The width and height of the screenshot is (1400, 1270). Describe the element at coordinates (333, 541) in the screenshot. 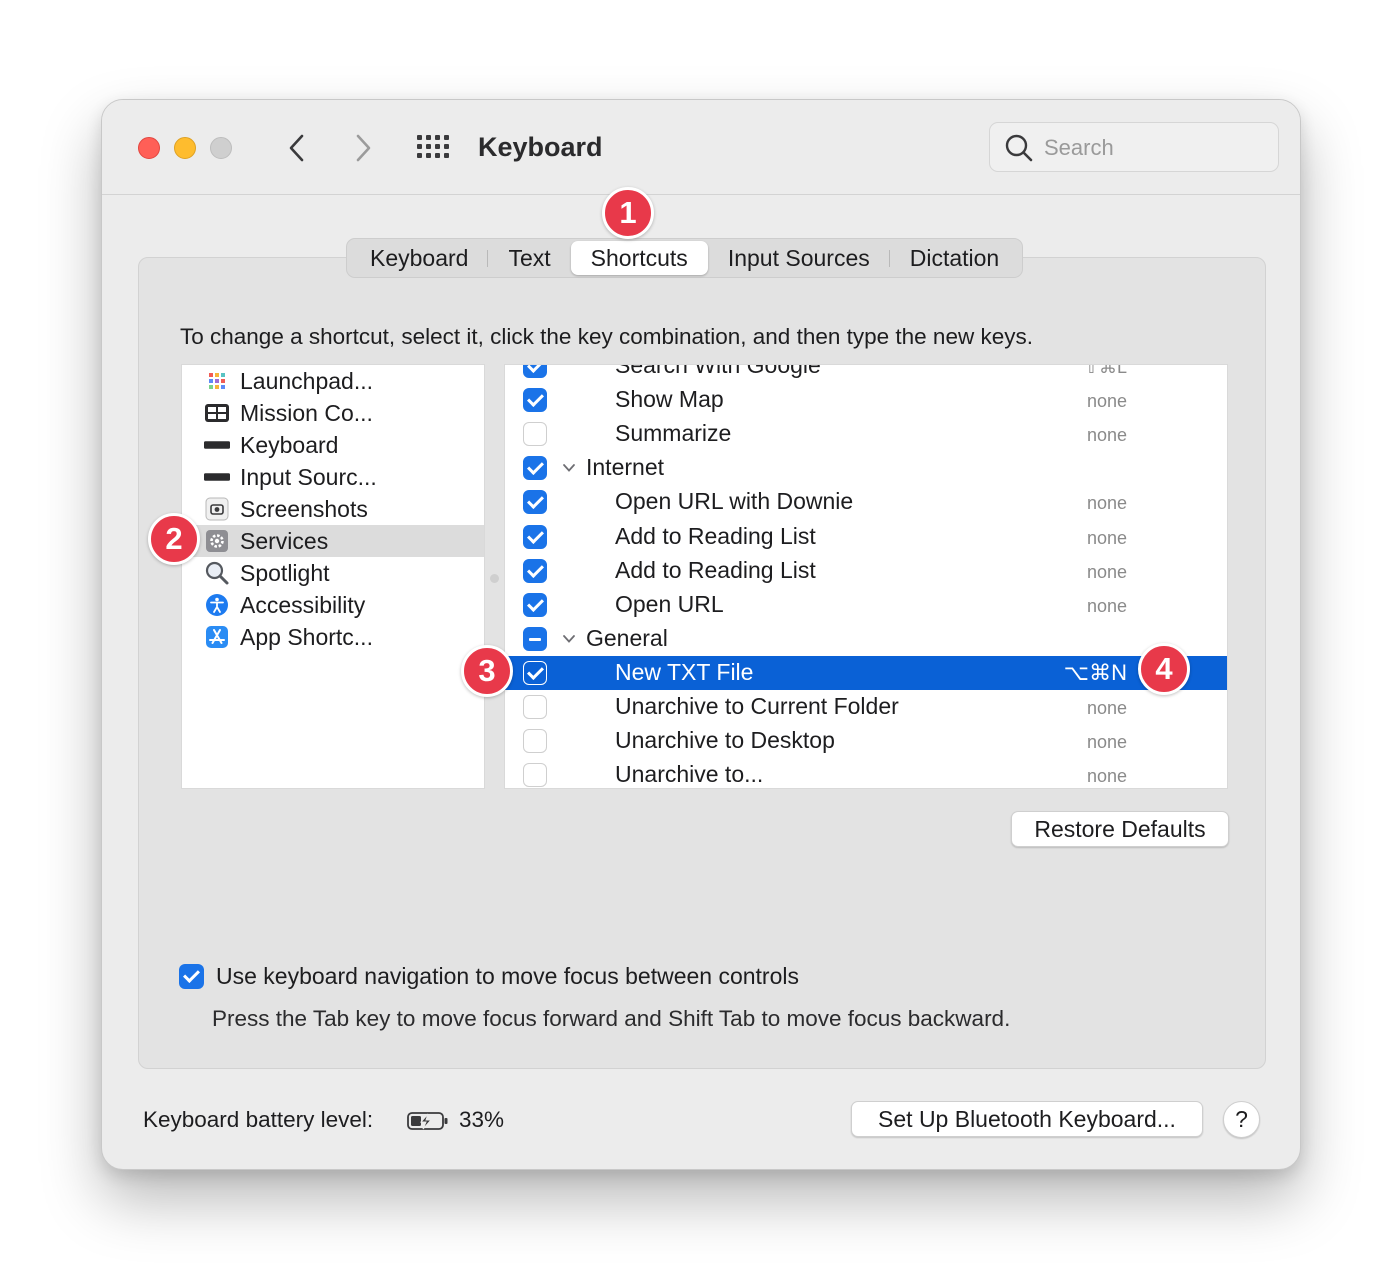

I see `category-services: Services` at that location.